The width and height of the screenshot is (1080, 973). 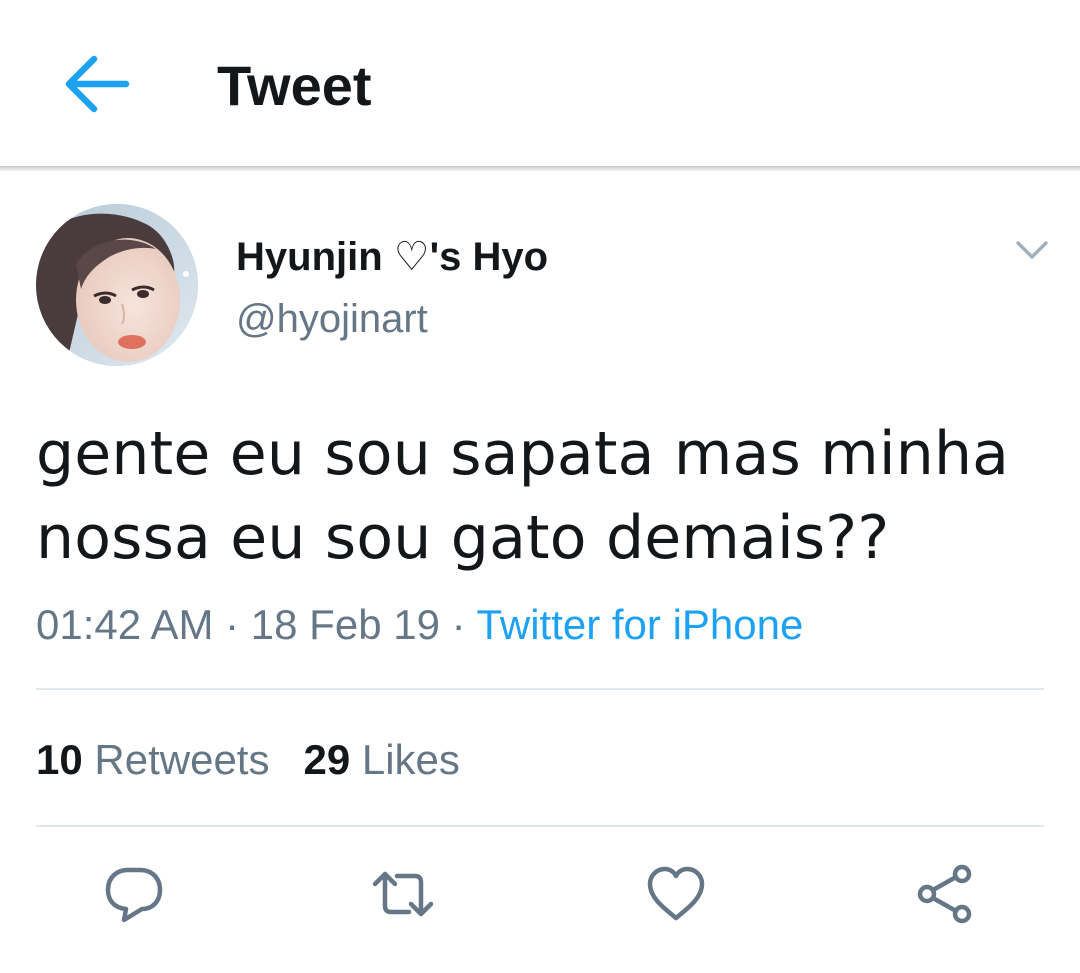 I want to click on tweet-time: 01:42 AM, so click(x=125, y=624).